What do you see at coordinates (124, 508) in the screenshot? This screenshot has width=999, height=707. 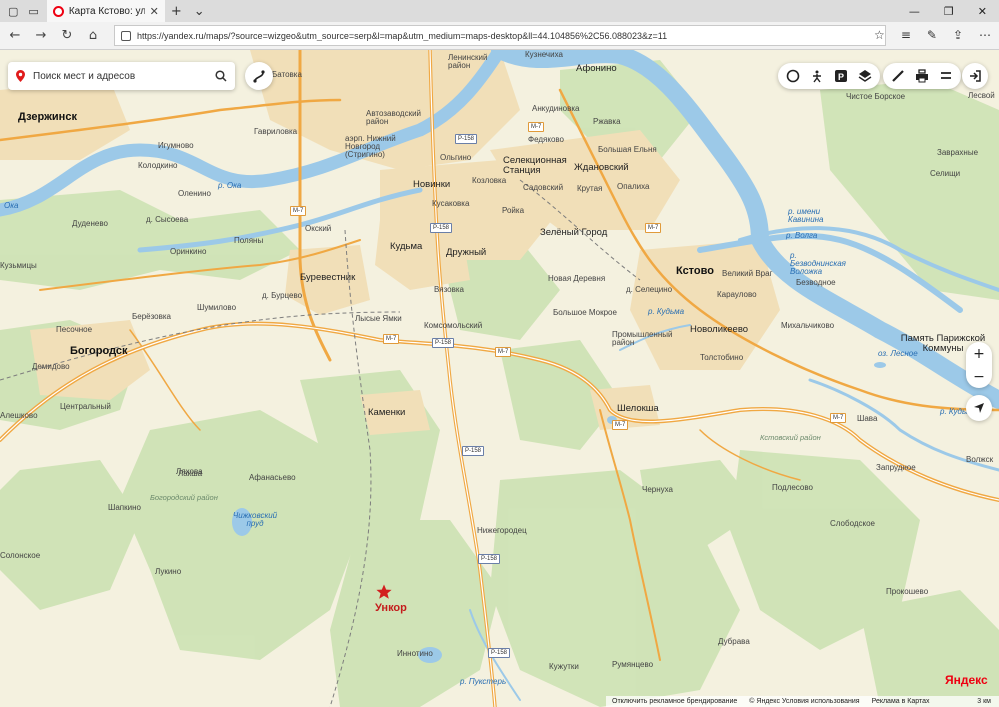 I see `town-label: Шапкино` at bounding box center [124, 508].